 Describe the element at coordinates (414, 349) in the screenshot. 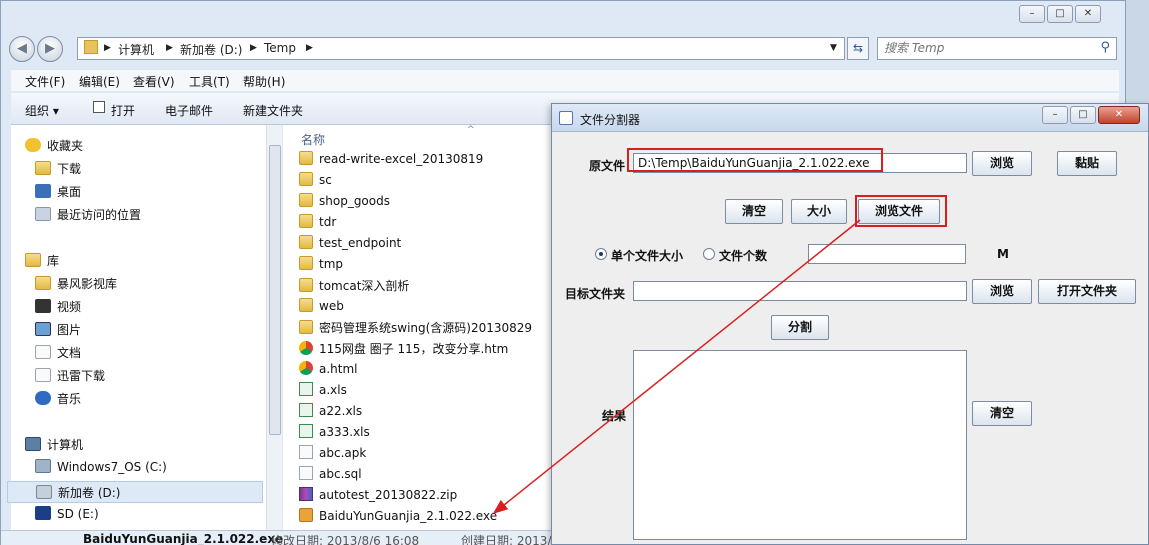

I see `file-name: 115网盘 圈子 115，改变分享.htm` at that location.